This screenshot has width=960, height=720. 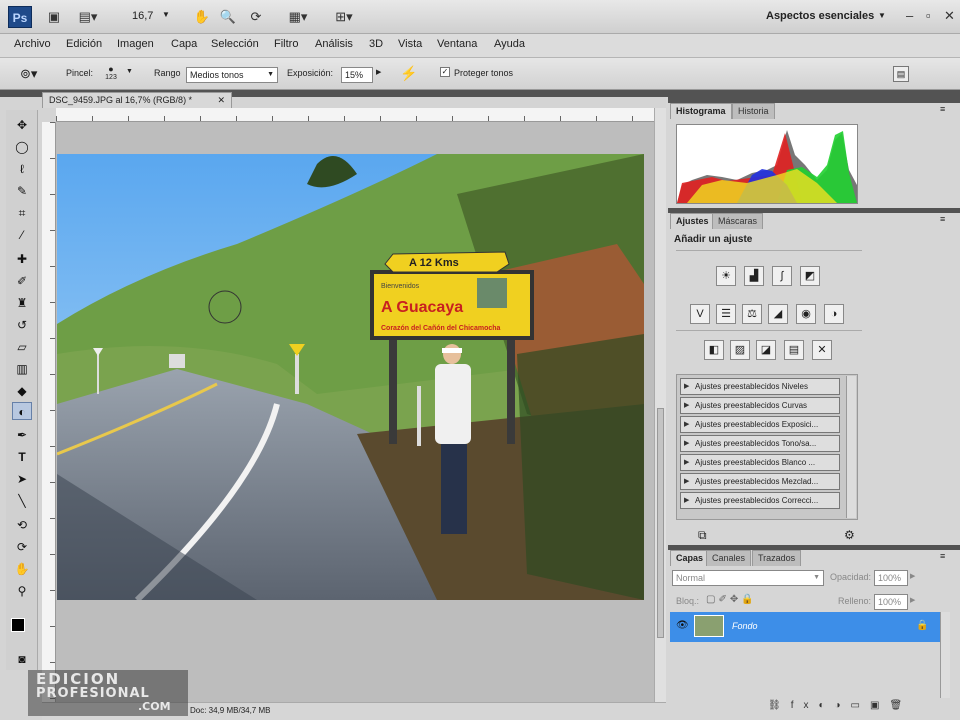 I want to click on brush-picker: ● 123, so click(x=111, y=72).